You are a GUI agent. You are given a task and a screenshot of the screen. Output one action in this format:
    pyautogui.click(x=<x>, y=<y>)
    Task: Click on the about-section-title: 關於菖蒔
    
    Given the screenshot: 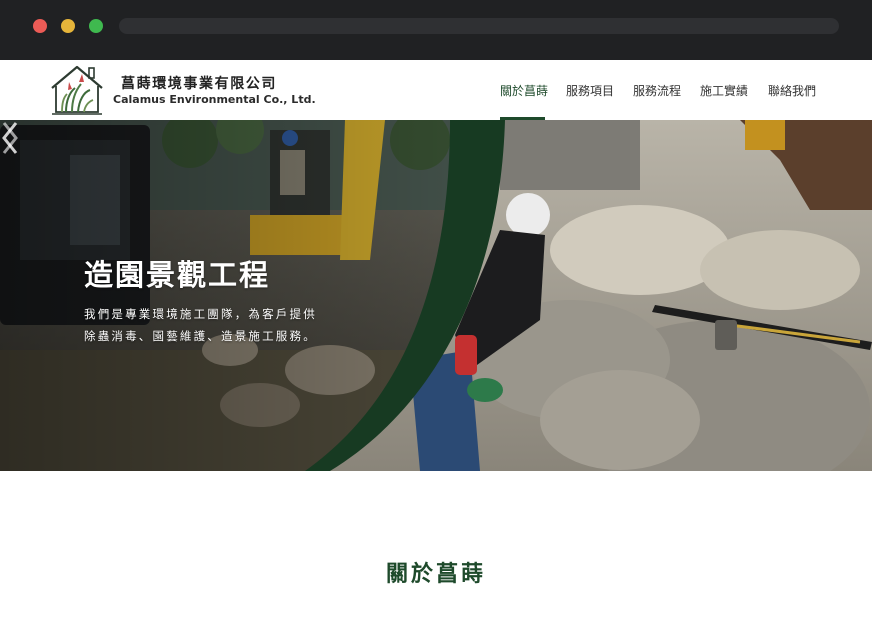 What is the action you would take?
    pyautogui.click(x=435, y=574)
    